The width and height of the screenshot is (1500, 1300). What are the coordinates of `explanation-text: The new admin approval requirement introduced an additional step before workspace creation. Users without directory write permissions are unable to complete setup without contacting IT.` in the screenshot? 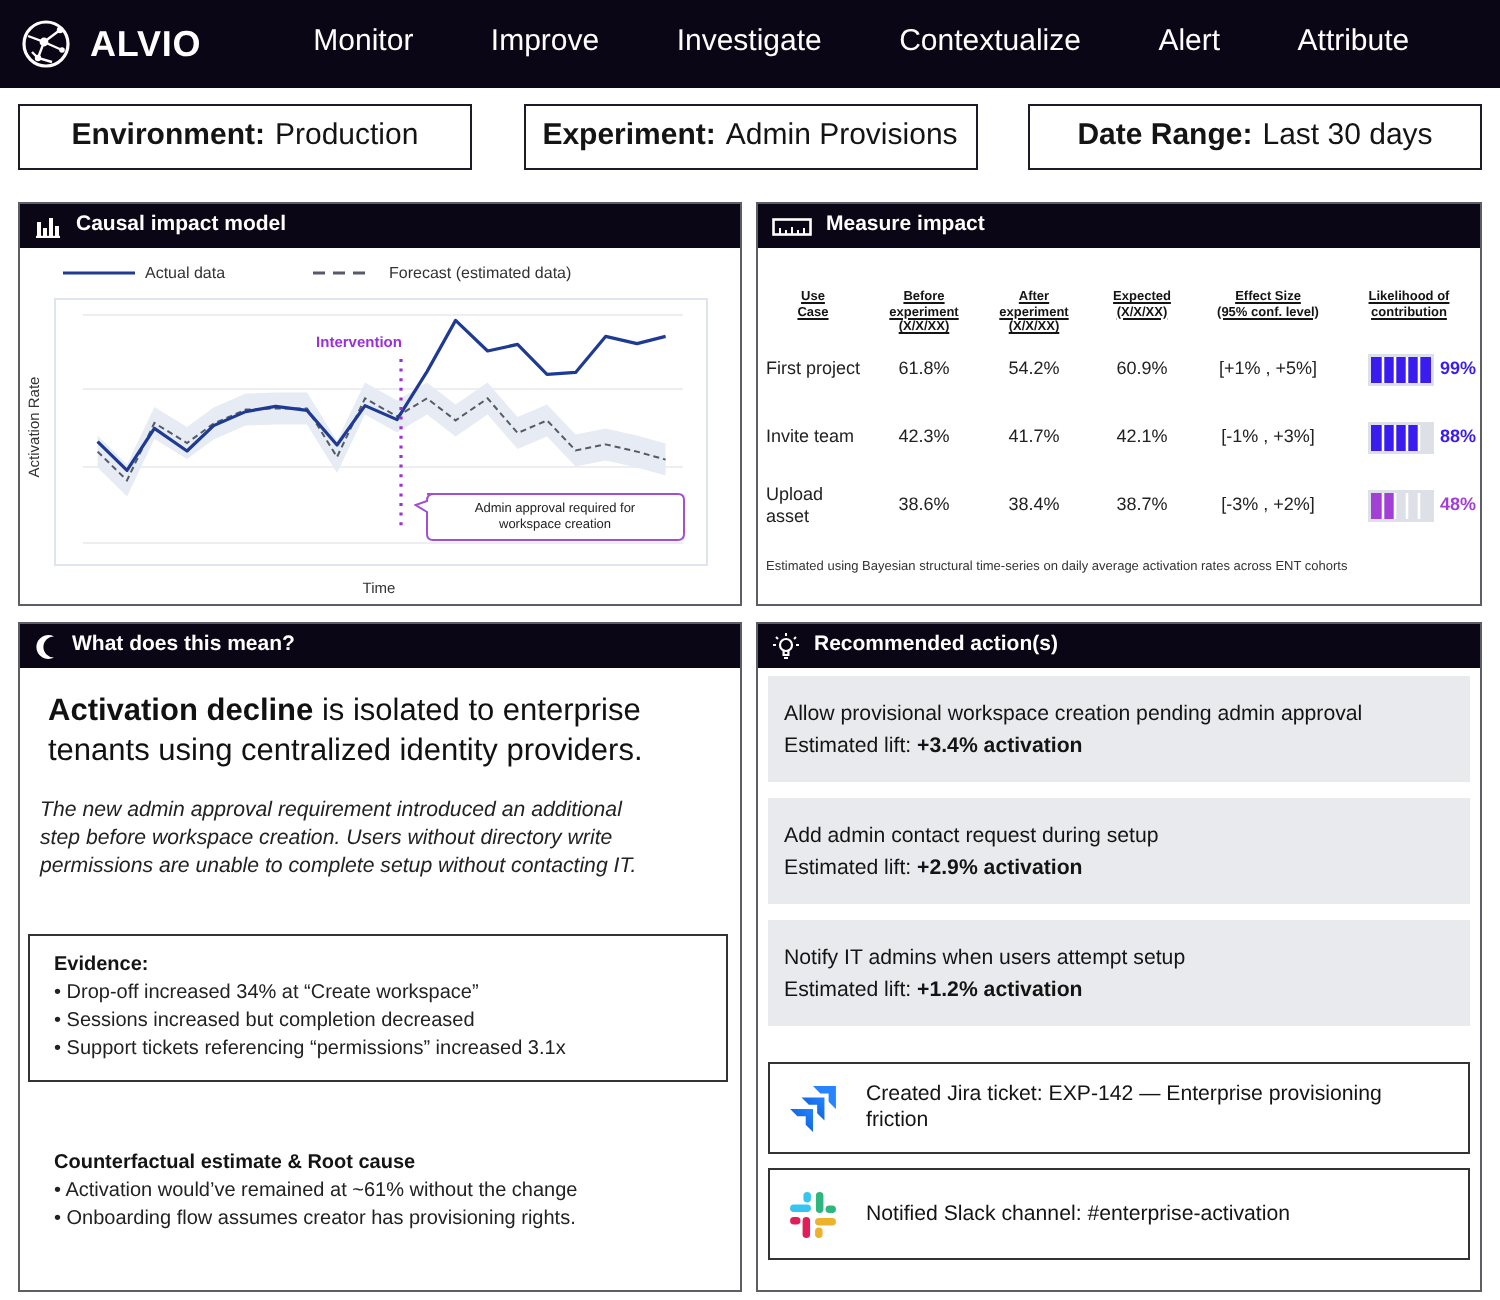 It's located at (339, 838).